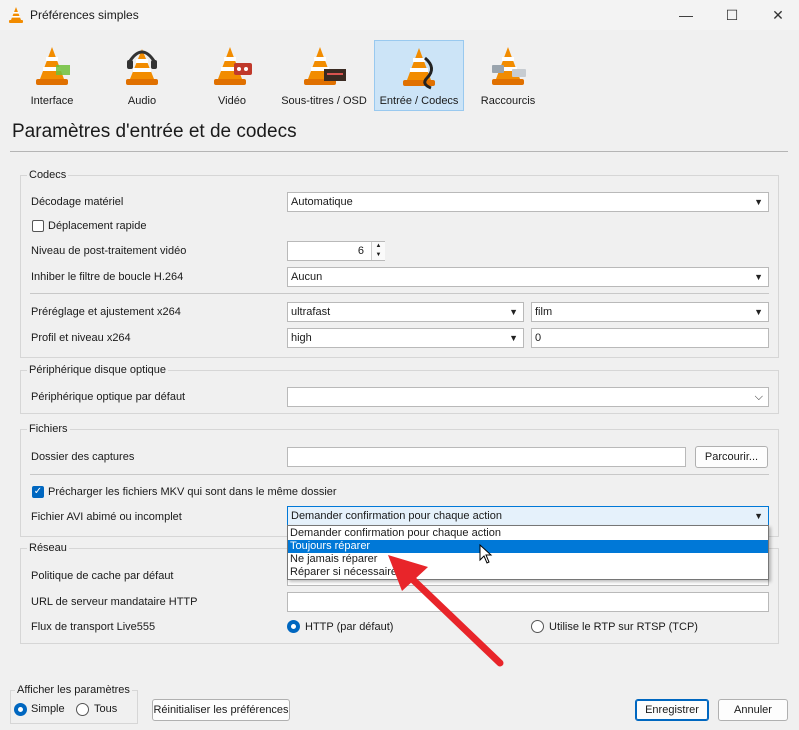 The height and width of the screenshot is (730, 799). What do you see at coordinates (142, 101) in the screenshot?
I see `tab-audio-label: Audio` at bounding box center [142, 101].